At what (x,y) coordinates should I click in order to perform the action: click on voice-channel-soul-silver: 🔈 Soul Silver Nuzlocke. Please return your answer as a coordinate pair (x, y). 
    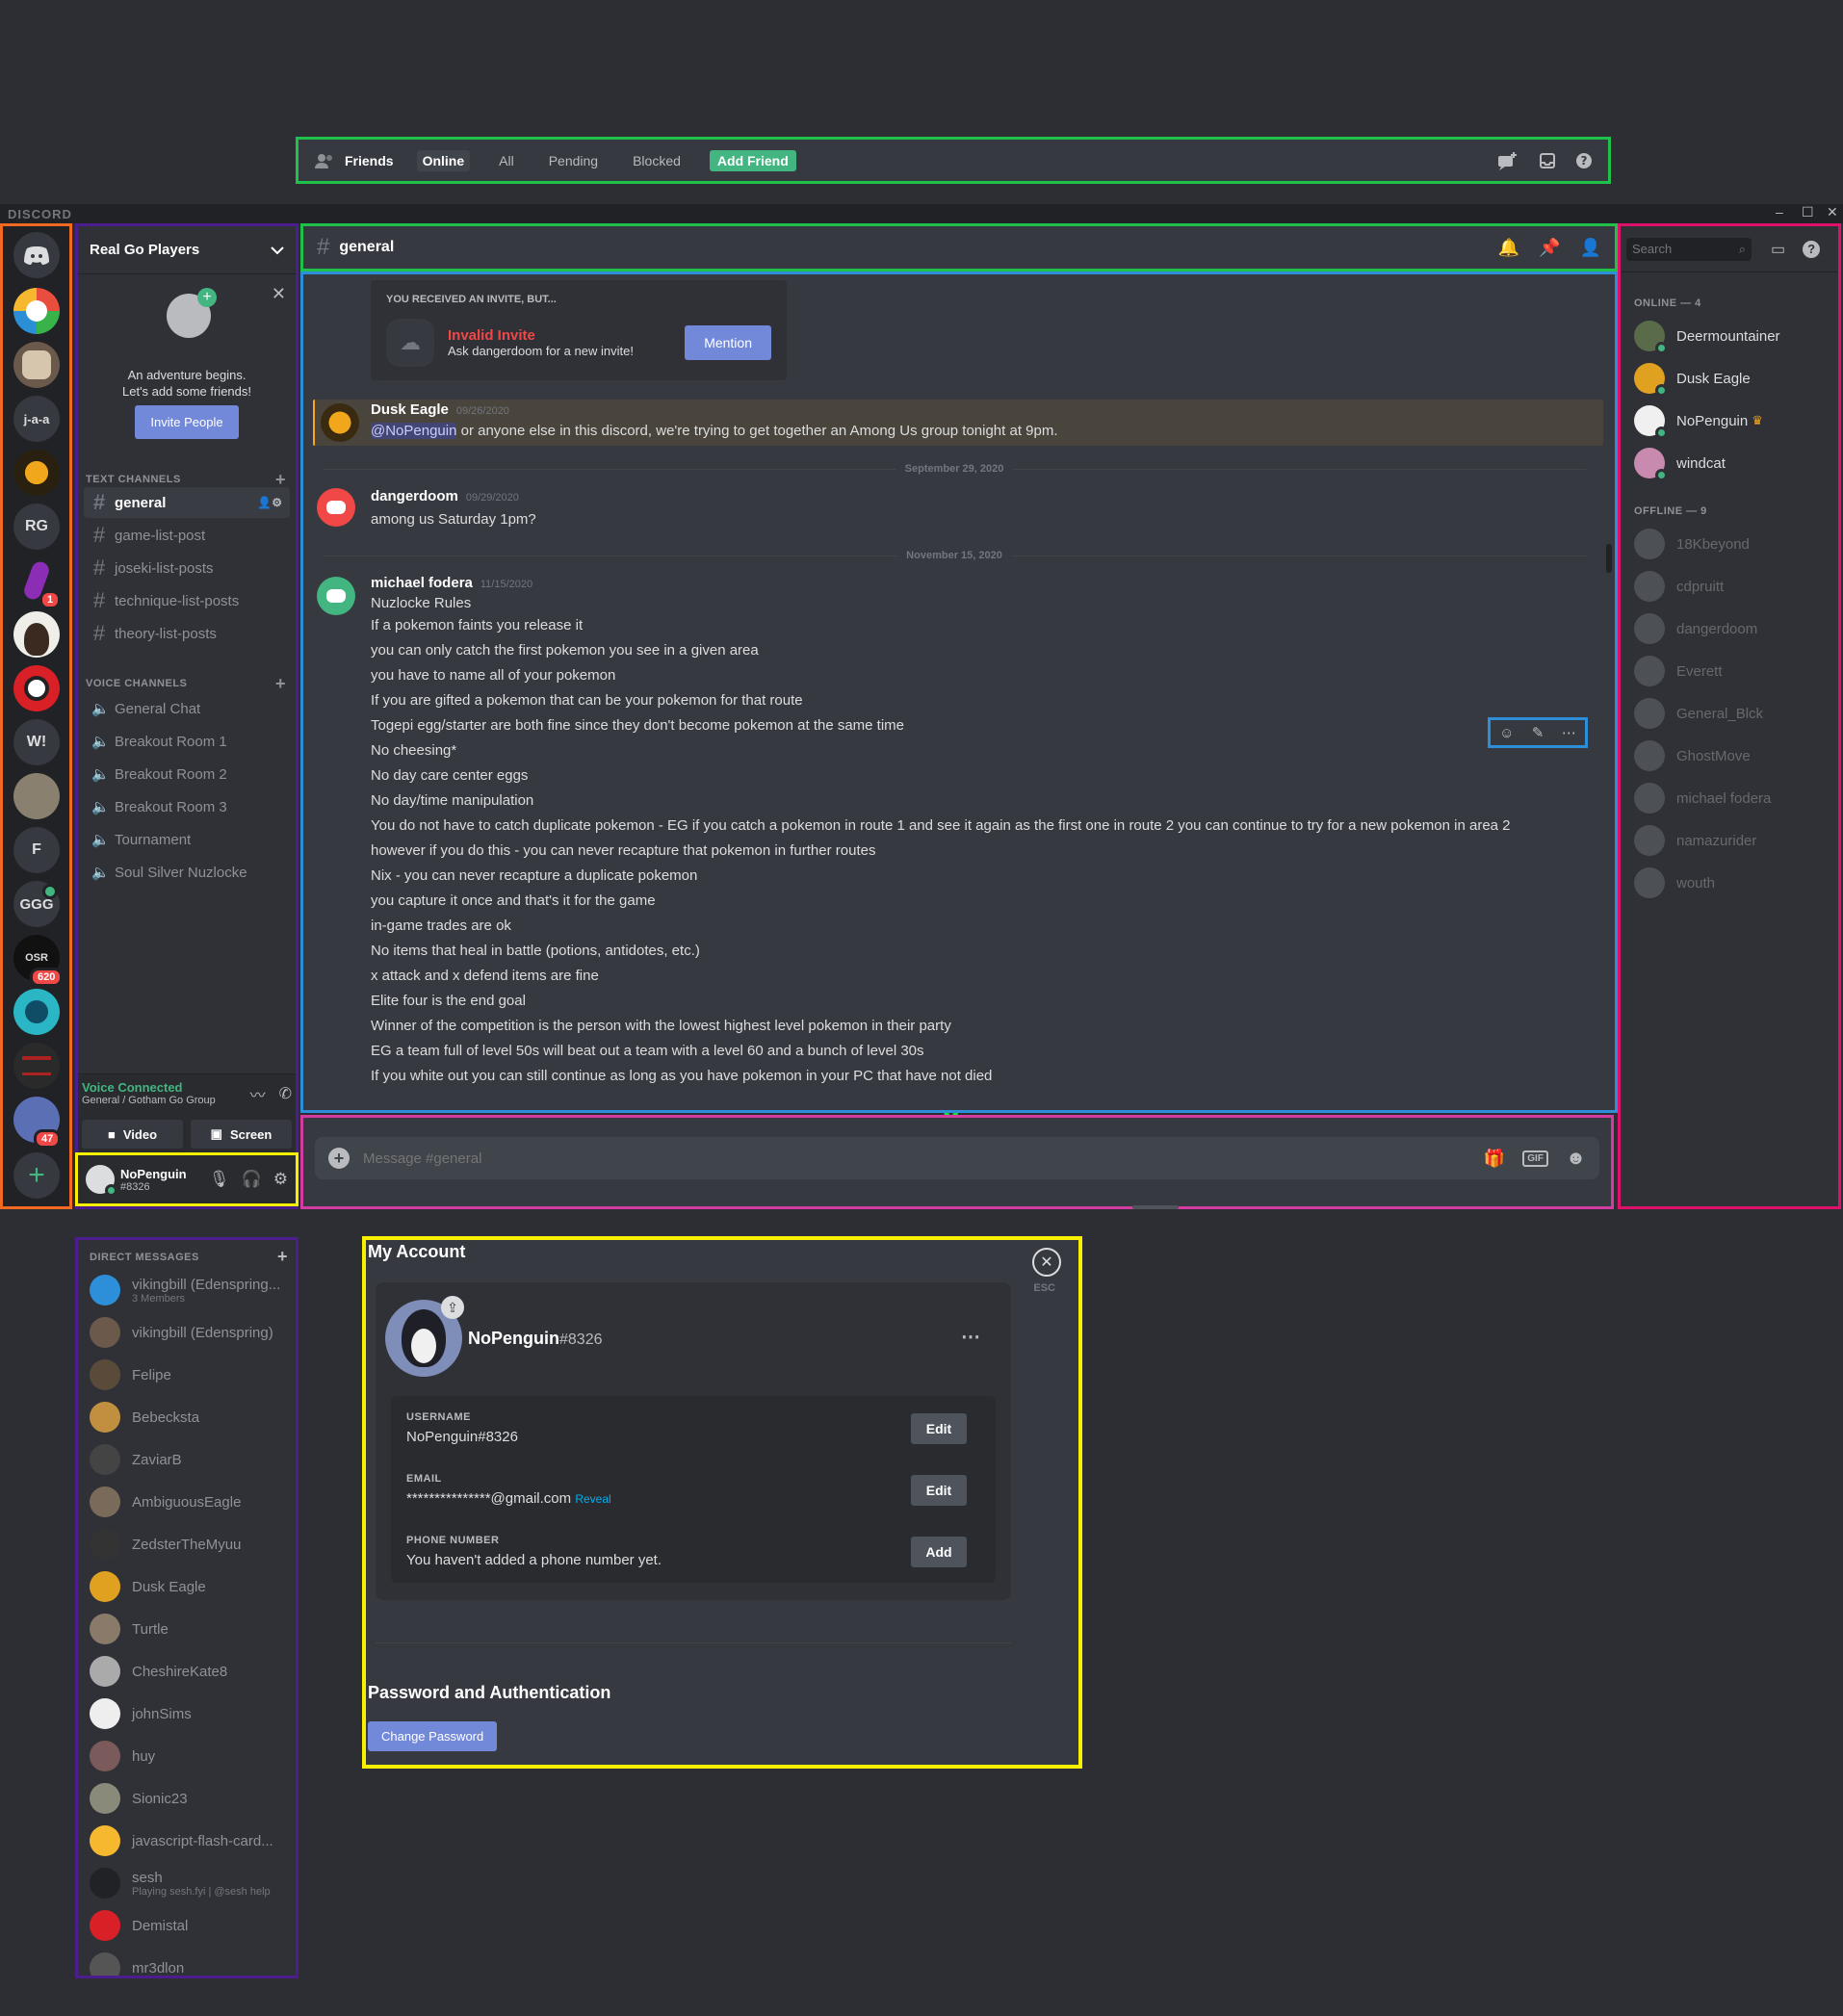
    Looking at the image, I should click on (187, 873).